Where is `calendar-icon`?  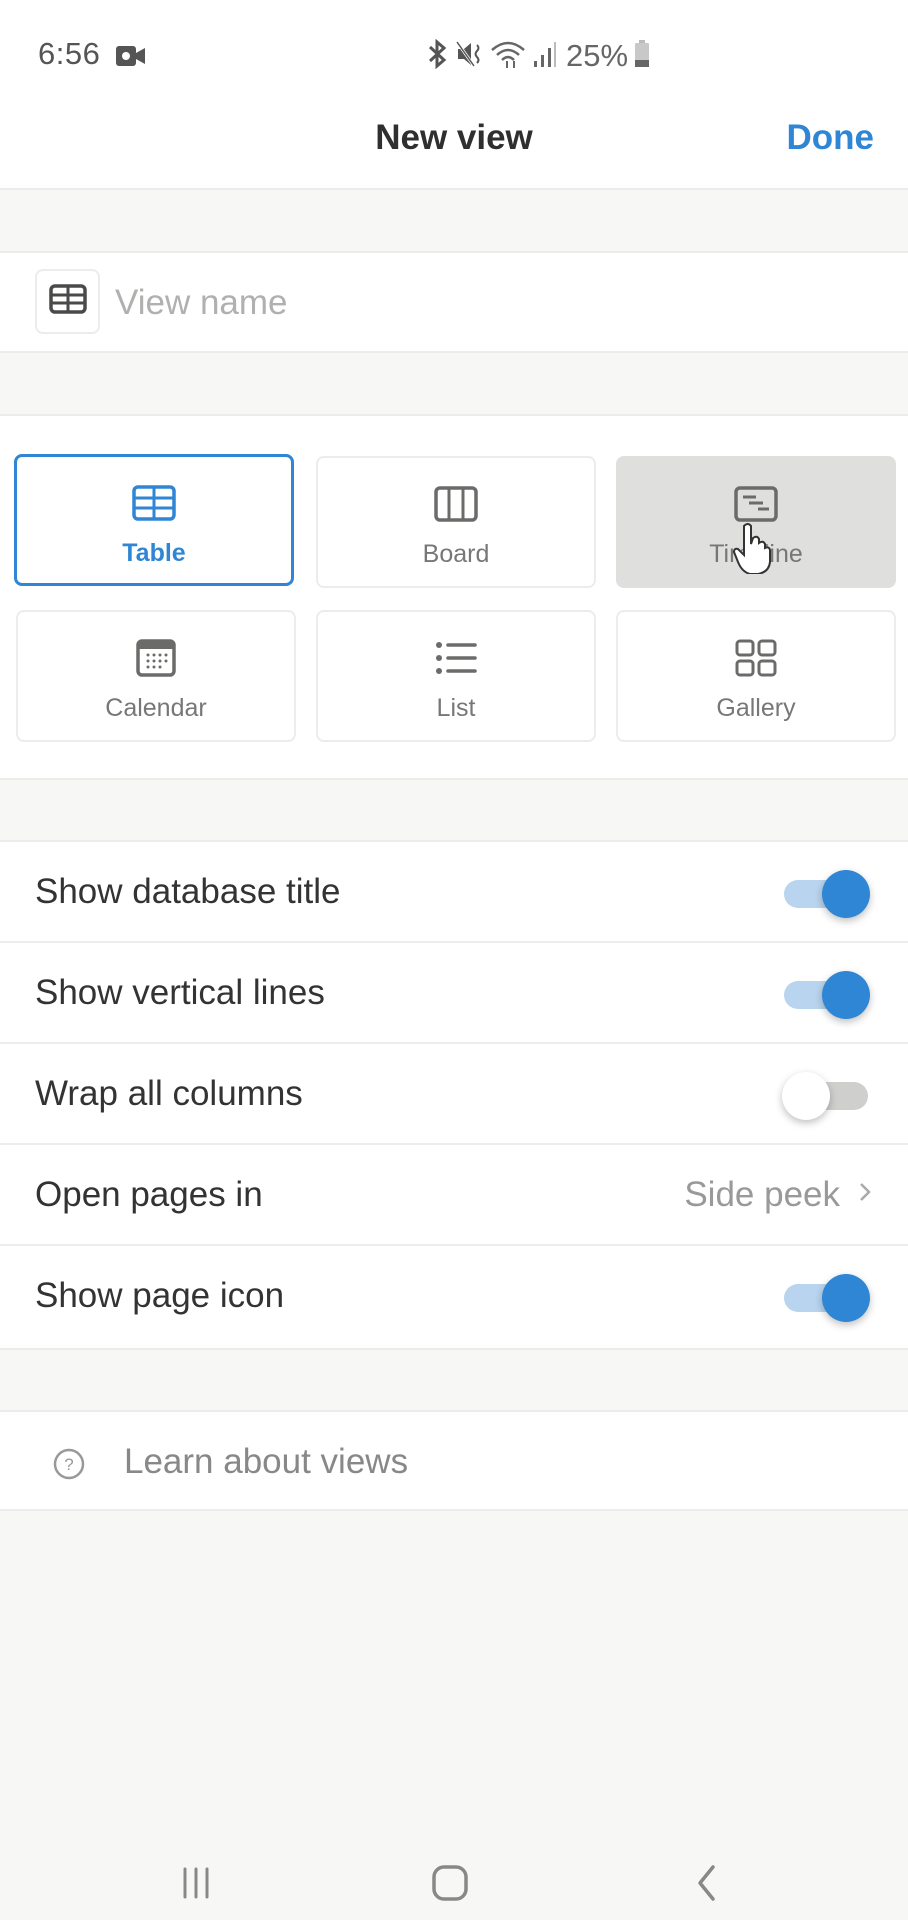
calendar-icon is located at coordinates (156, 658).